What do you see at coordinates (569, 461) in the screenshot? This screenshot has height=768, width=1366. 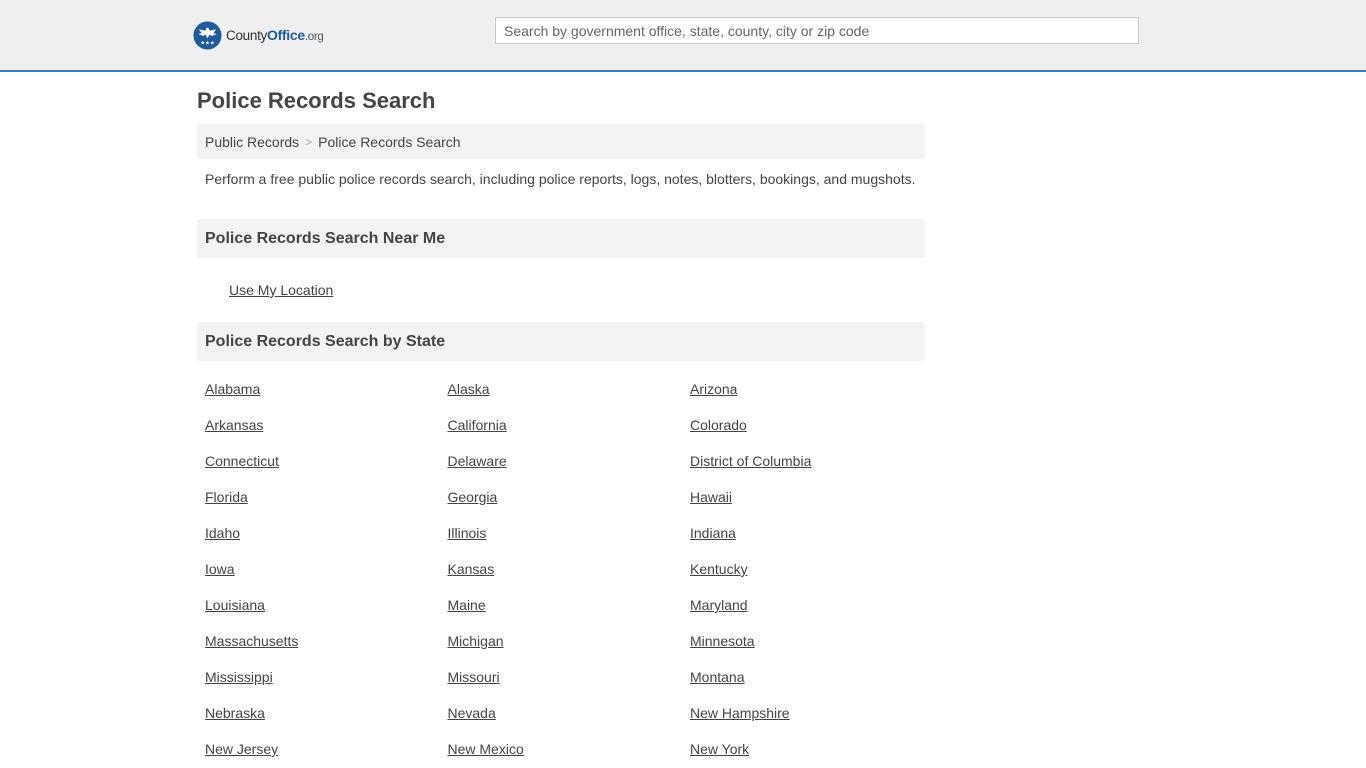 I see `state-link-delaware: Delaware` at bounding box center [569, 461].